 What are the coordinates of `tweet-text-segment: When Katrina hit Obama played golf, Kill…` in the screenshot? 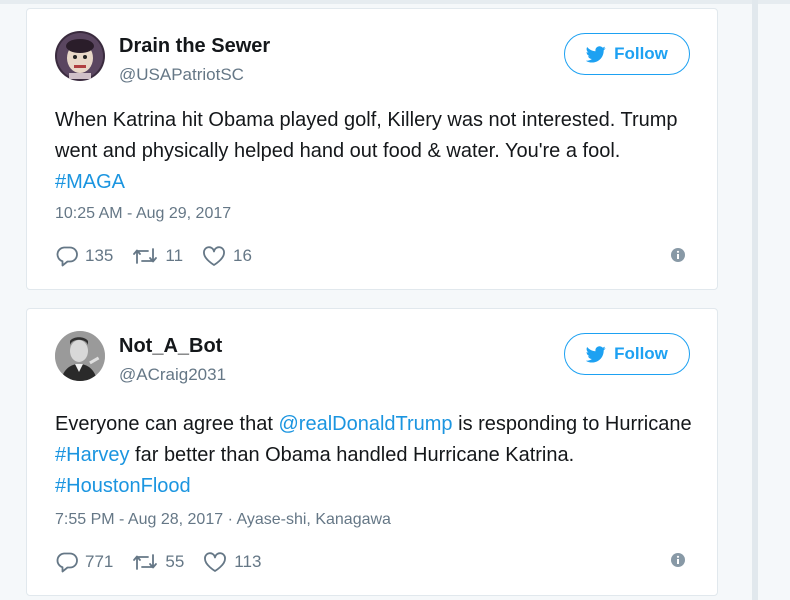 It's located at (366, 135).